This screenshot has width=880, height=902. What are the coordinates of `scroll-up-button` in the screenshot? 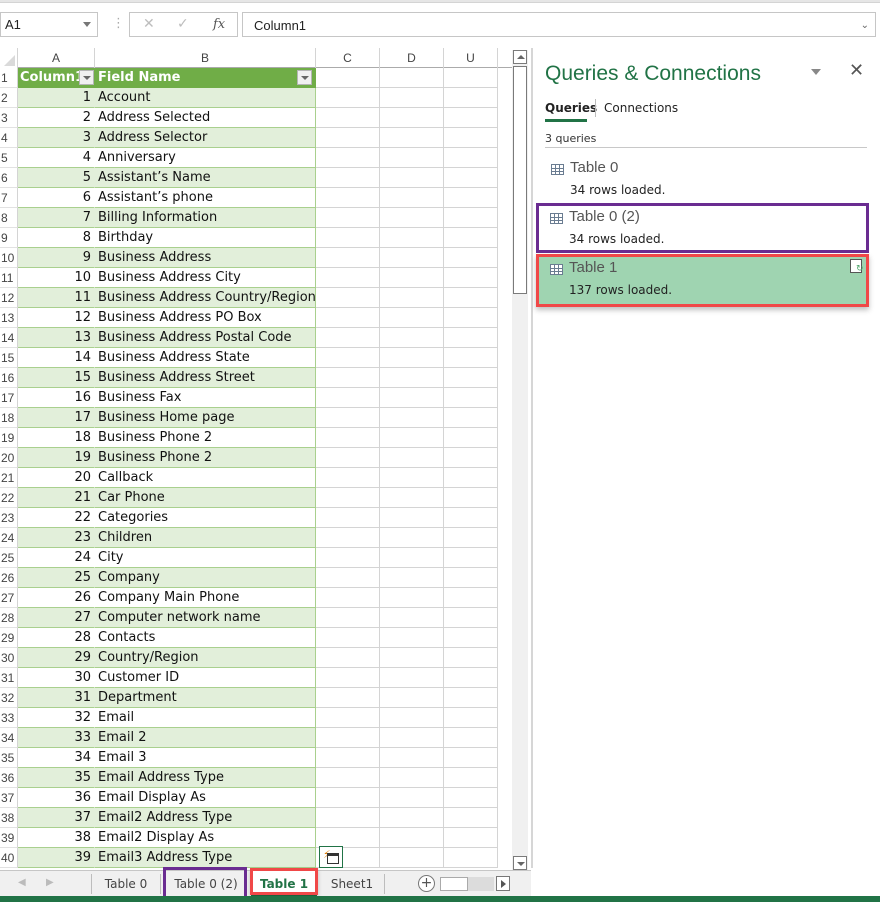 It's located at (520, 57).